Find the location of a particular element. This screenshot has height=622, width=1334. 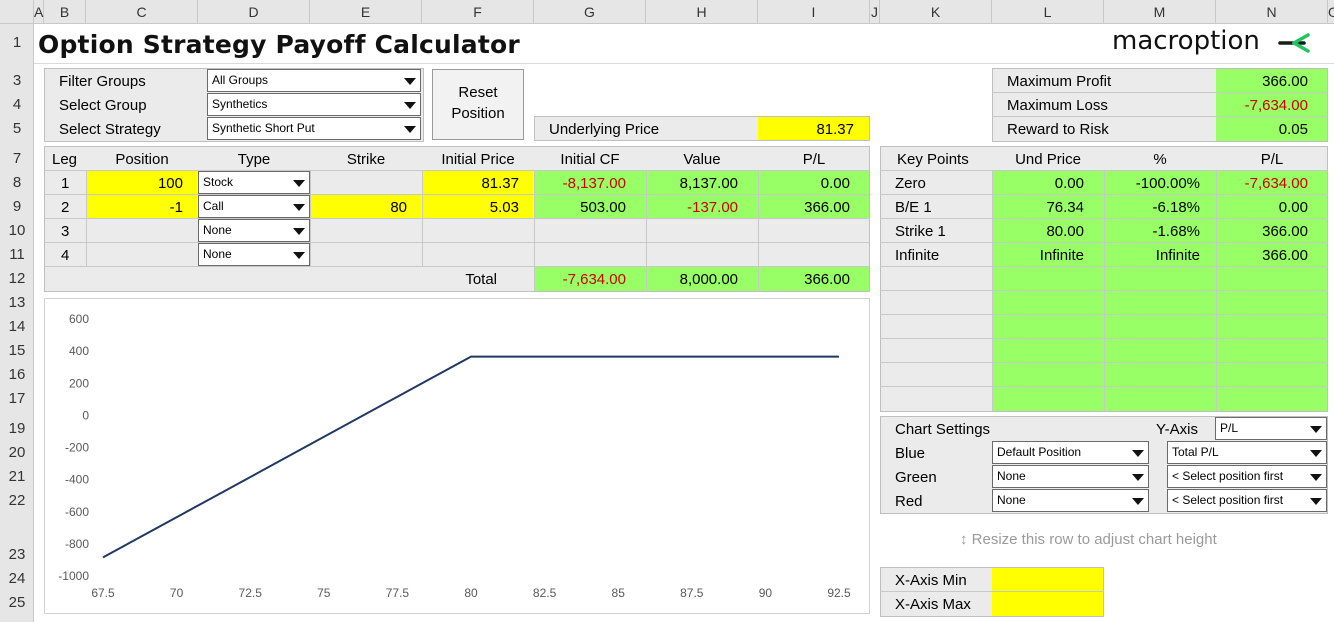

resize-hint: ↕ Resize this row to adjust chart height is located at coordinates (1088, 539).